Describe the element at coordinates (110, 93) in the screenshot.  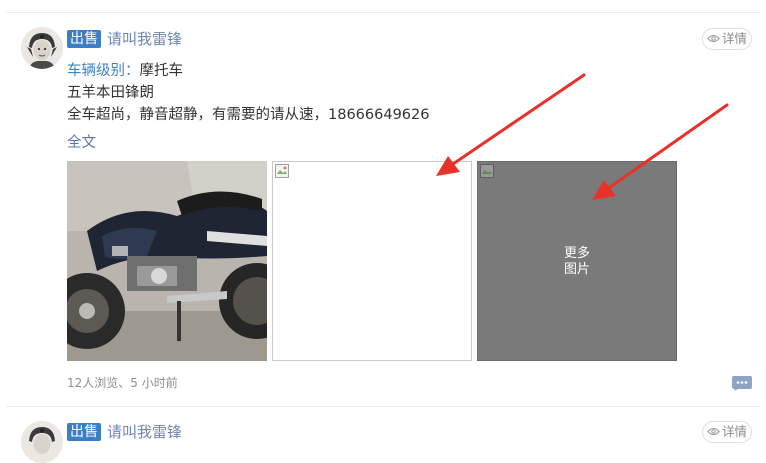
I see `post-title: 五羊本田锋朗` at that location.